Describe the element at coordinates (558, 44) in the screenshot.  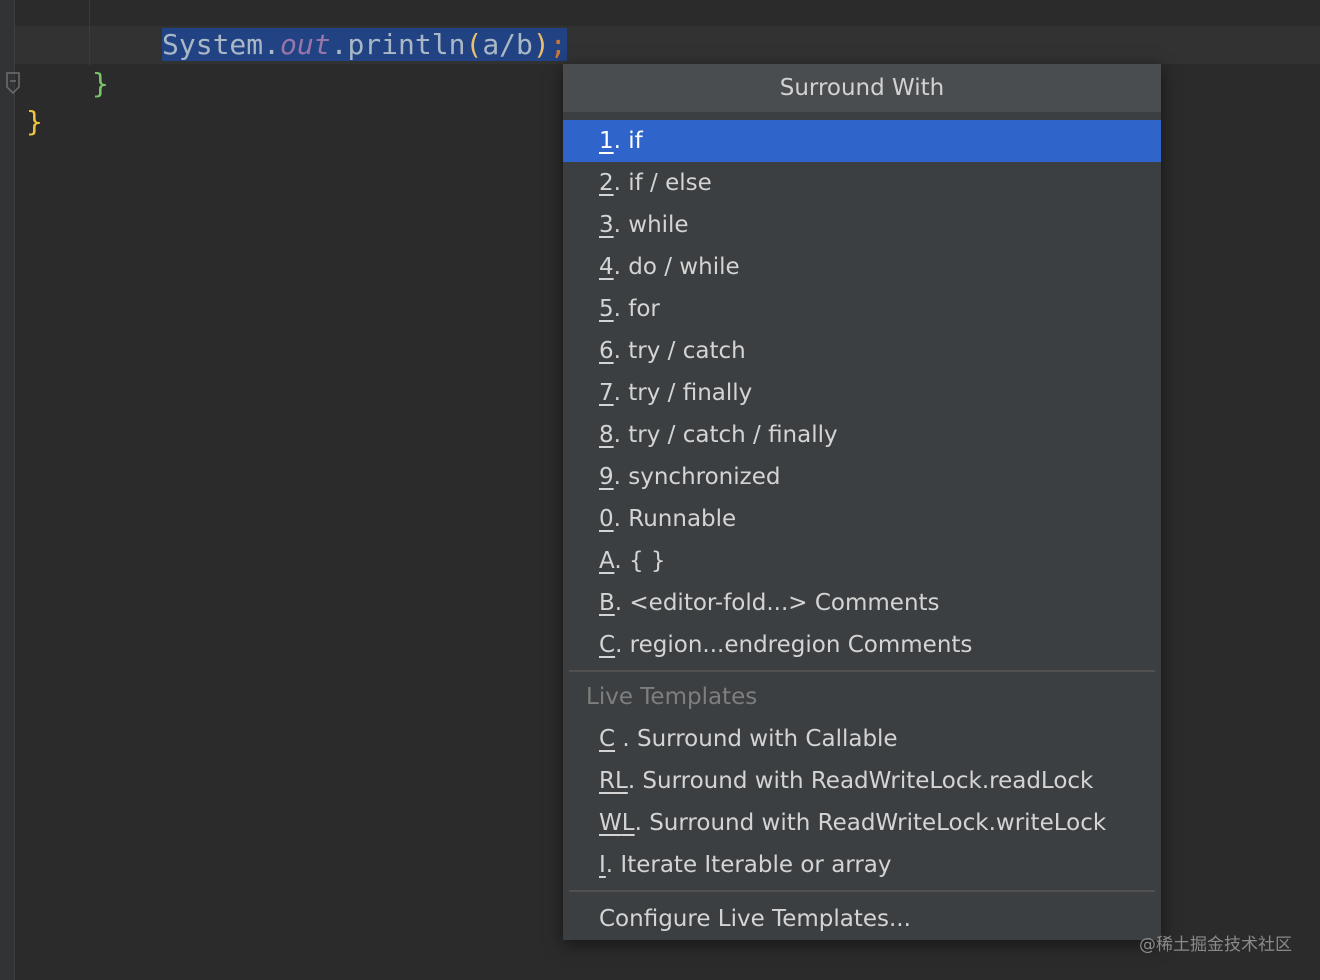
I see `token-semicolon: ;` at that location.